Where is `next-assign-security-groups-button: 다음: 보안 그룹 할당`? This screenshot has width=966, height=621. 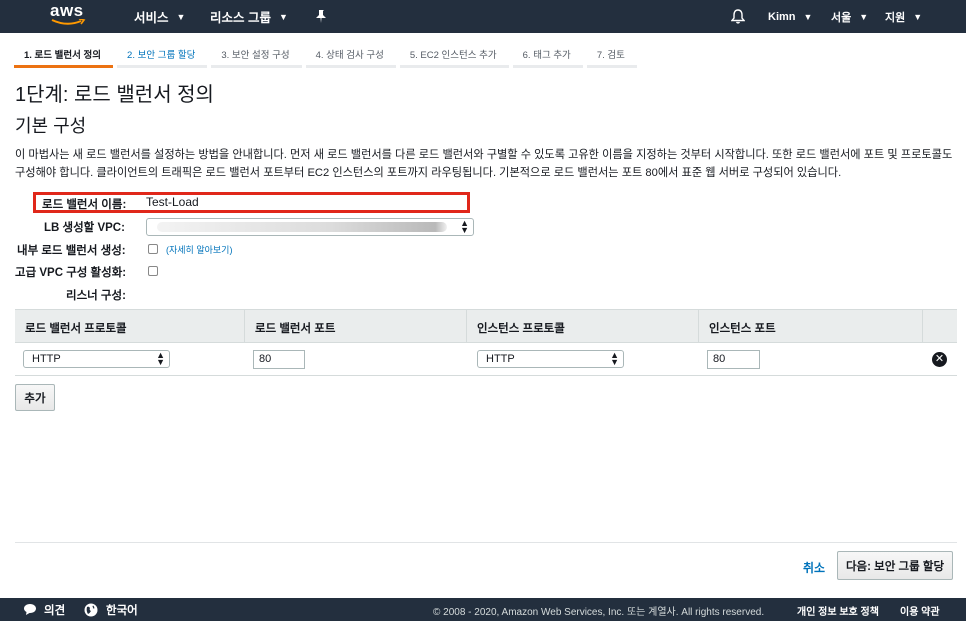
next-assign-security-groups-button: 다음: 보안 그룹 할당 is located at coordinates (895, 565).